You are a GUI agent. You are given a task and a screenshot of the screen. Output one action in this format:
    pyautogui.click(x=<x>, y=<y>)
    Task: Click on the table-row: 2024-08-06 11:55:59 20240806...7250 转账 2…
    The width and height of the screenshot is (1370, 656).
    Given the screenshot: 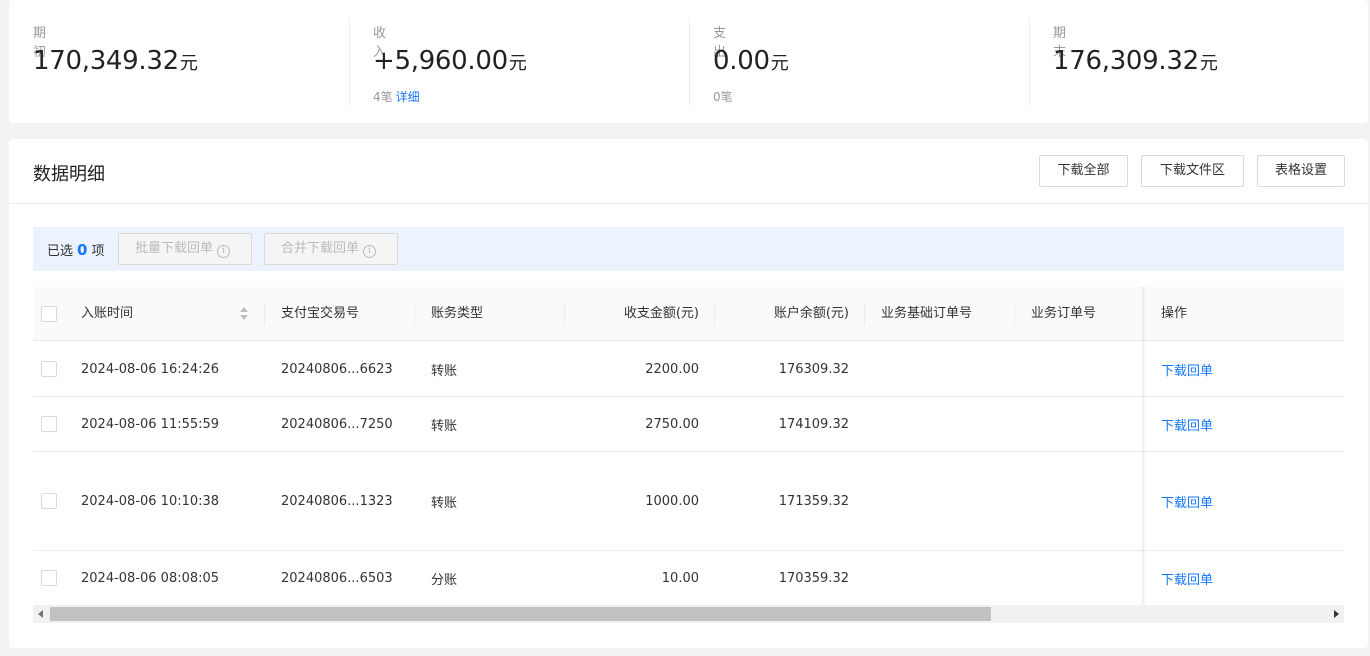 What is the action you would take?
    pyautogui.click(x=688, y=424)
    